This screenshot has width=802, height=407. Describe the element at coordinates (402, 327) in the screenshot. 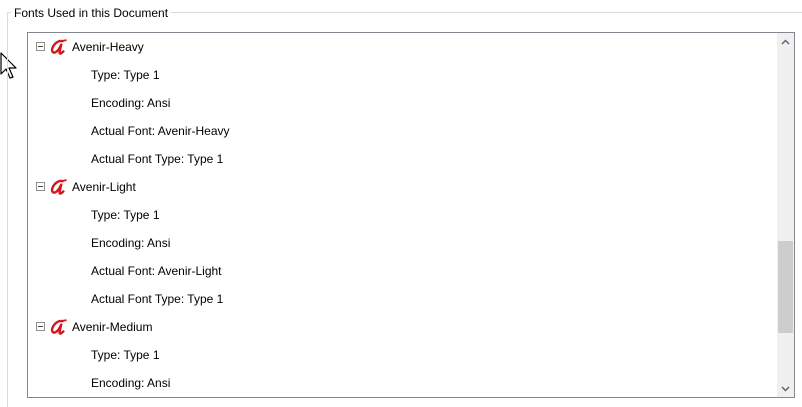

I see `tree-item-font: Avenir-Medium` at that location.